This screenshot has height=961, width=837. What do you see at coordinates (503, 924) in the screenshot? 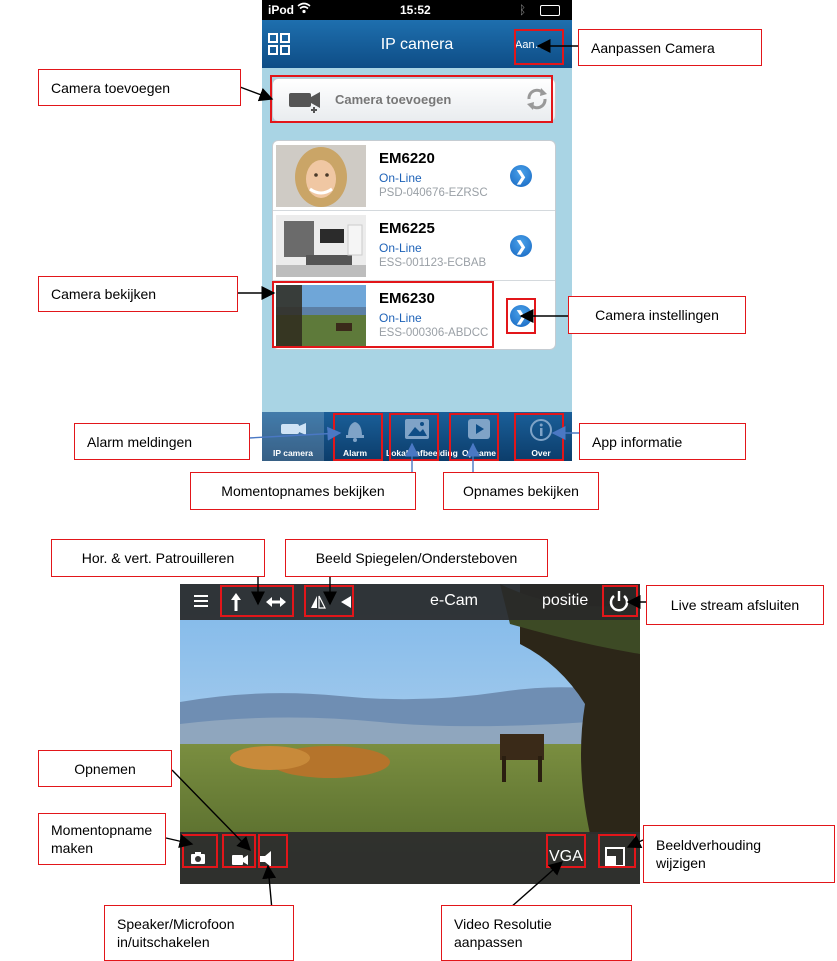
I see `callout-line: Video Resolutie` at bounding box center [503, 924].